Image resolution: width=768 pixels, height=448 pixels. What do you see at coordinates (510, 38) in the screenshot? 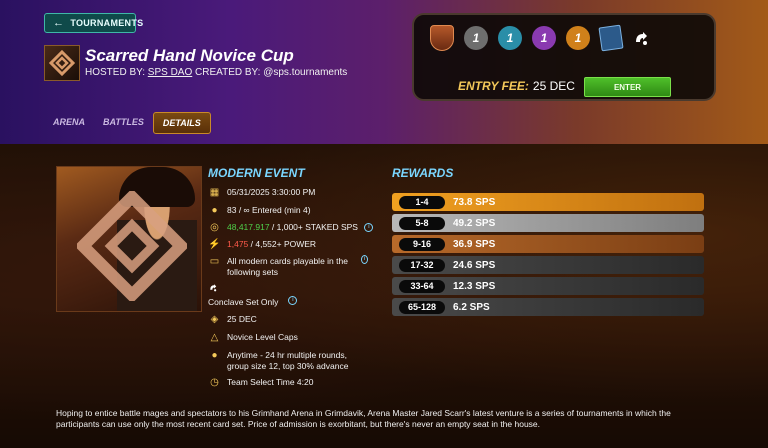
I see `rare-rarity-icon: 1` at bounding box center [510, 38].